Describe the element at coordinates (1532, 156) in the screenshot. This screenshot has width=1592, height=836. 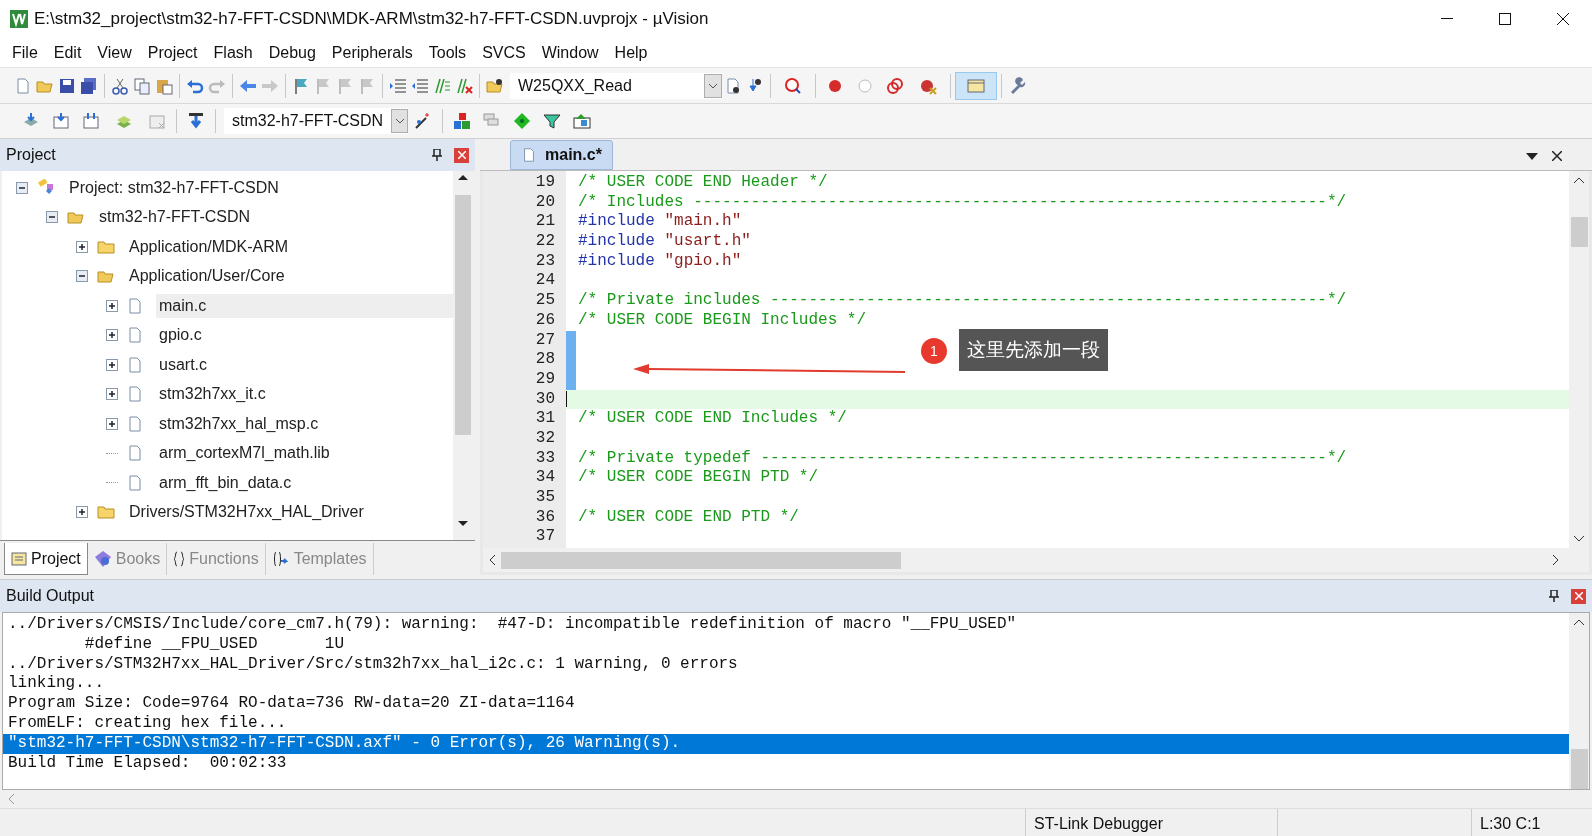
I see `dropdown-icon` at that location.